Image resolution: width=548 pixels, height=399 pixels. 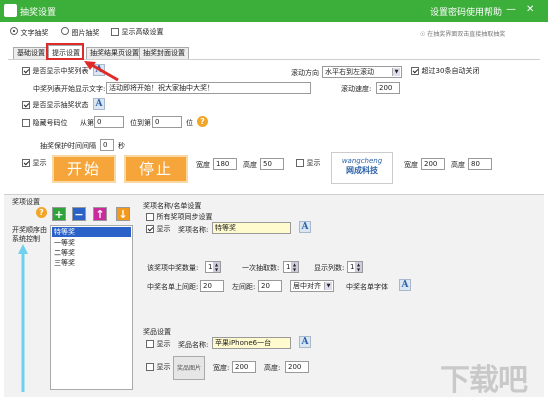 What do you see at coordinates (355, 267) in the screenshot?
I see `cols-stepper: 1 ▲ ▼` at bounding box center [355, 267].